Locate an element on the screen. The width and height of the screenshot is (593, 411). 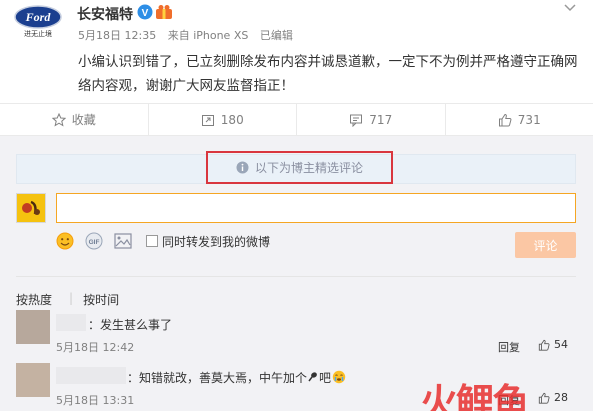
microphone-emoji-icon is located at coordinates (313, 378).